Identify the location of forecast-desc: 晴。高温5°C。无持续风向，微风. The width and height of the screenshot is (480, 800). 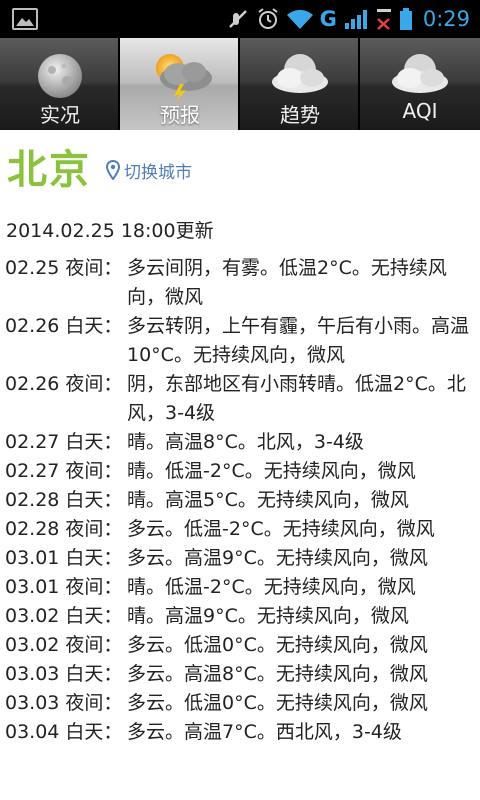
(268, 500).